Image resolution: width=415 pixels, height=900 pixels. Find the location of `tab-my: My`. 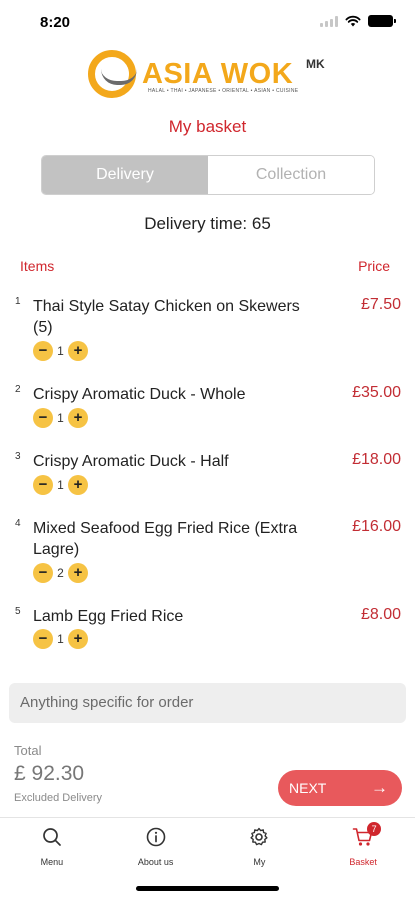

tab-my: My is located at coordinates (260, 843).